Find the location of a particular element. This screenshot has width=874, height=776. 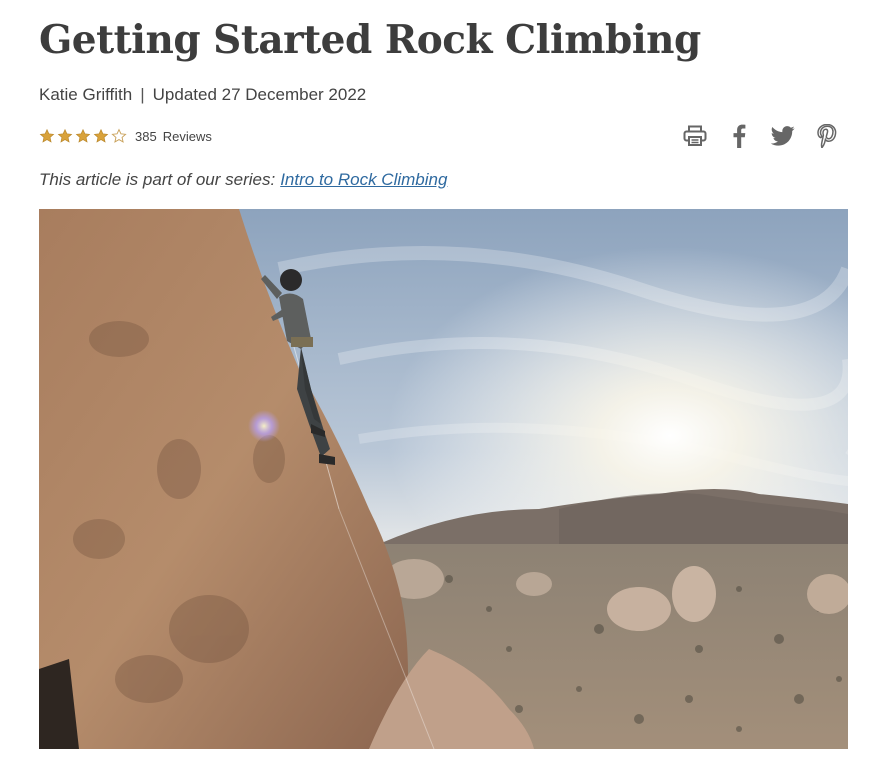

rating-row: 385 Reviews is located at coordinates (125, 136).